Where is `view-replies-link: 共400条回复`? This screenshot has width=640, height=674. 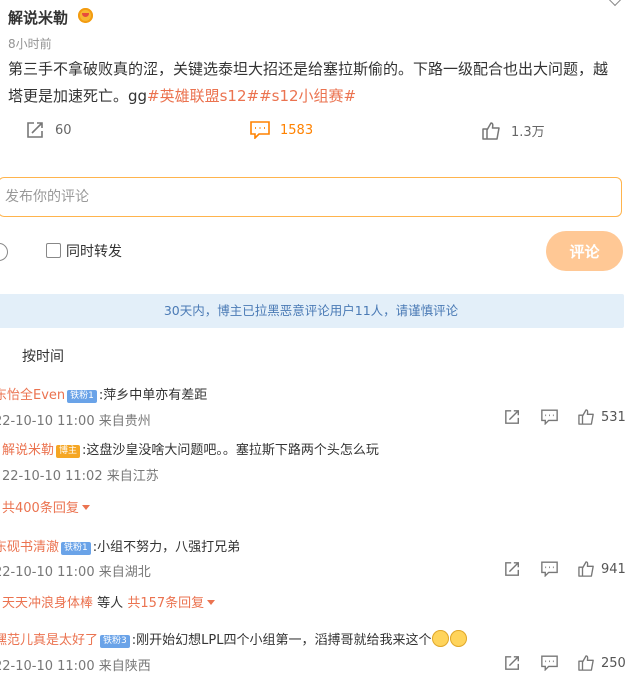
view-replies-link: 共400条回复 is located at coordinates (46, 506).